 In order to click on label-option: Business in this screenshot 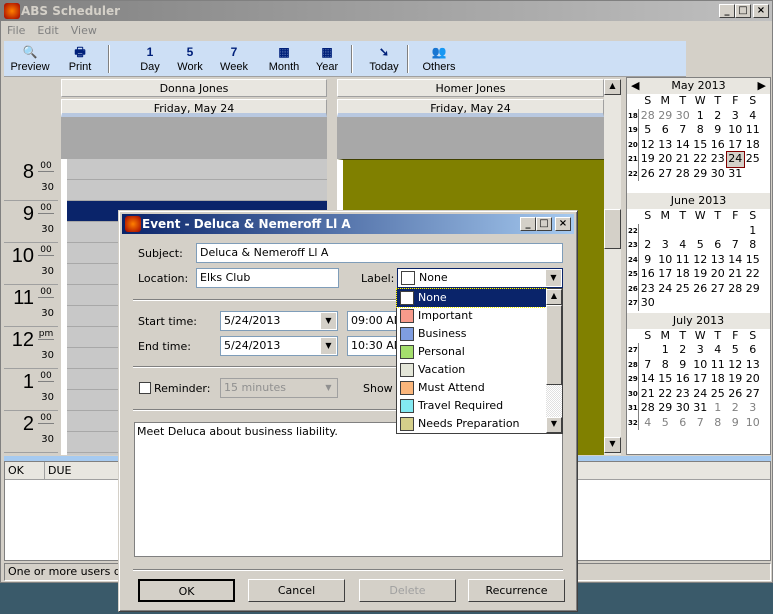, I will do `click(471, 334)`.